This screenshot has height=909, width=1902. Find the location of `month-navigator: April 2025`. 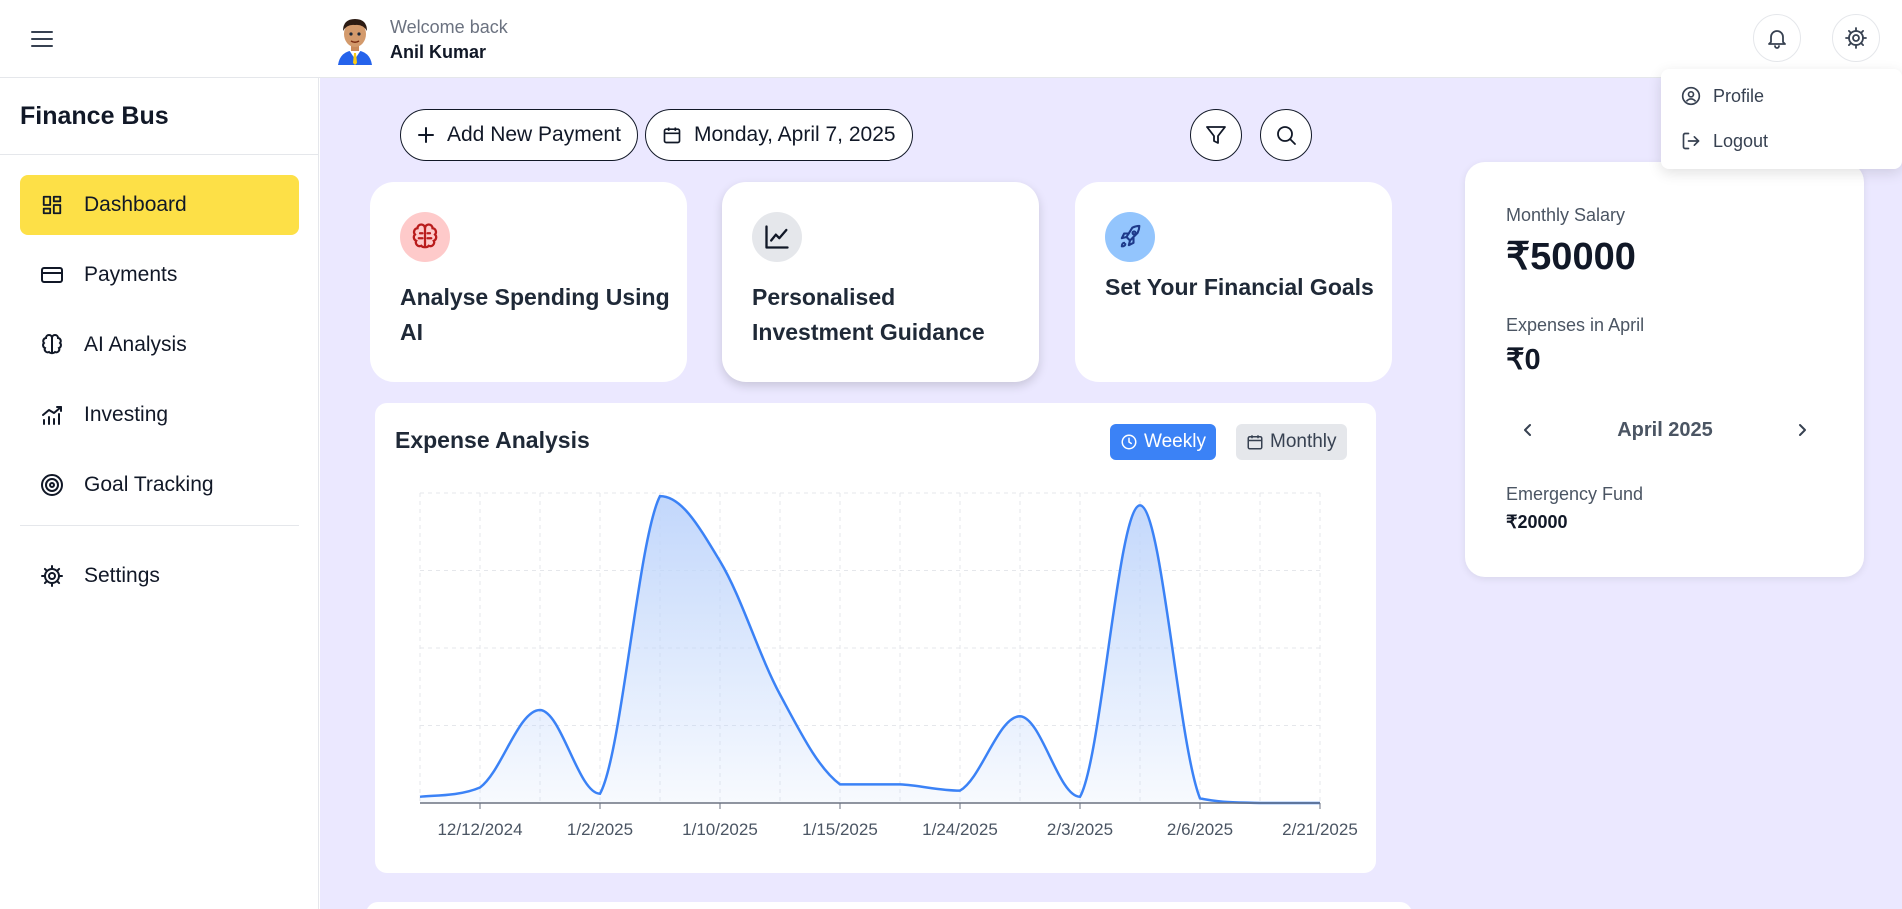

month-navigator: April 2025 is located at coordinates (1665, 431).